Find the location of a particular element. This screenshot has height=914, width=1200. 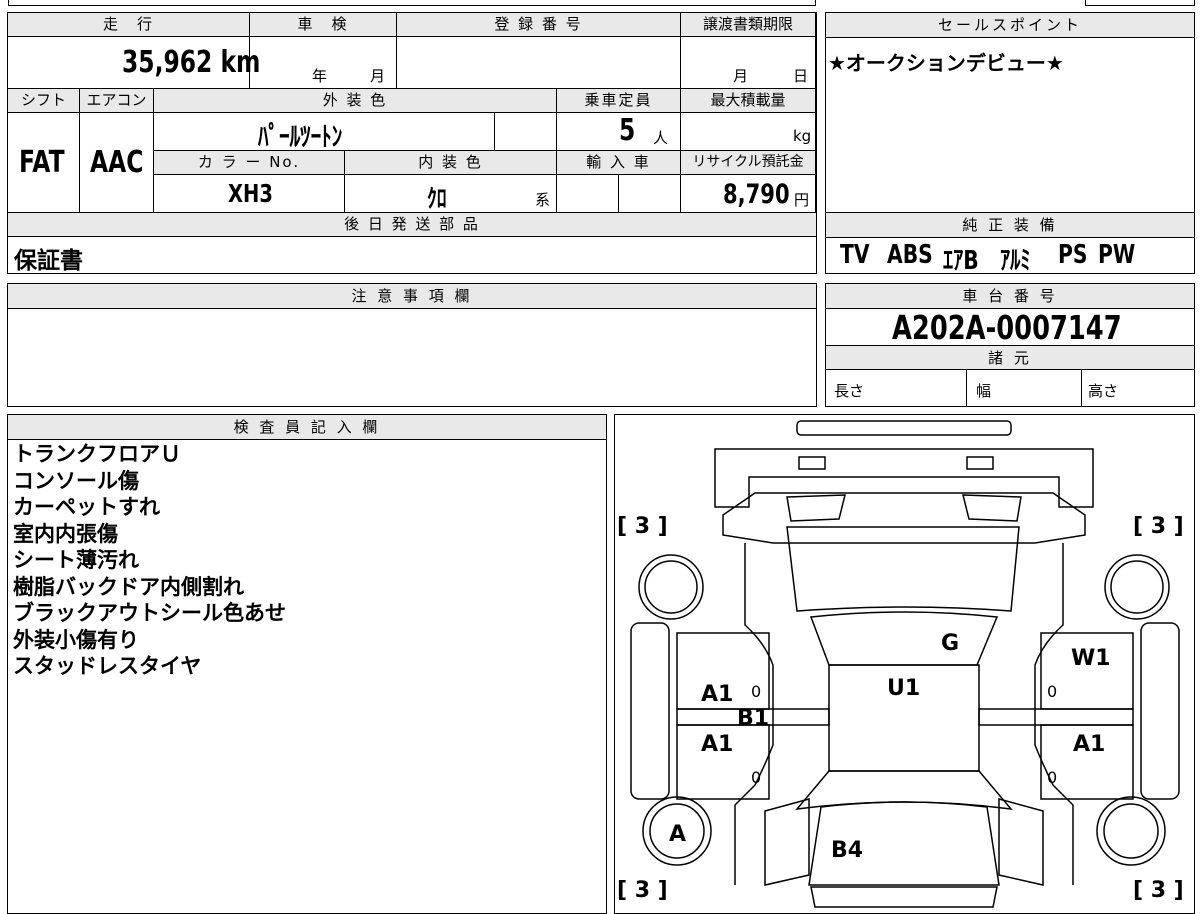

import-label: 輸 入 車 is located at coordinates (619, 163).